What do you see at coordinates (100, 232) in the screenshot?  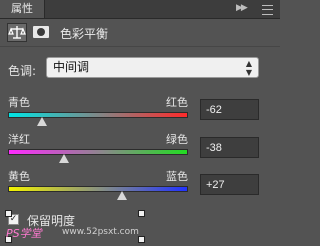 I see `watermark-text: www.52psxt.com` at bounding box center [100, 232].